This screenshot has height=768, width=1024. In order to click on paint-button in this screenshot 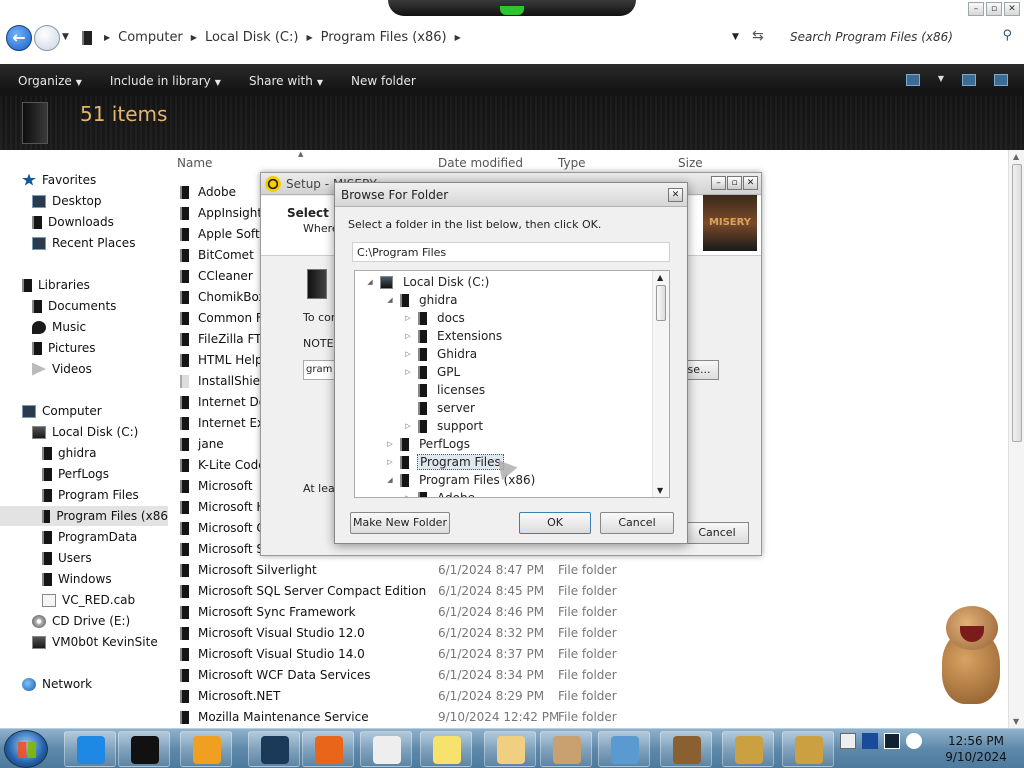, I will do `click(566, 749)`.